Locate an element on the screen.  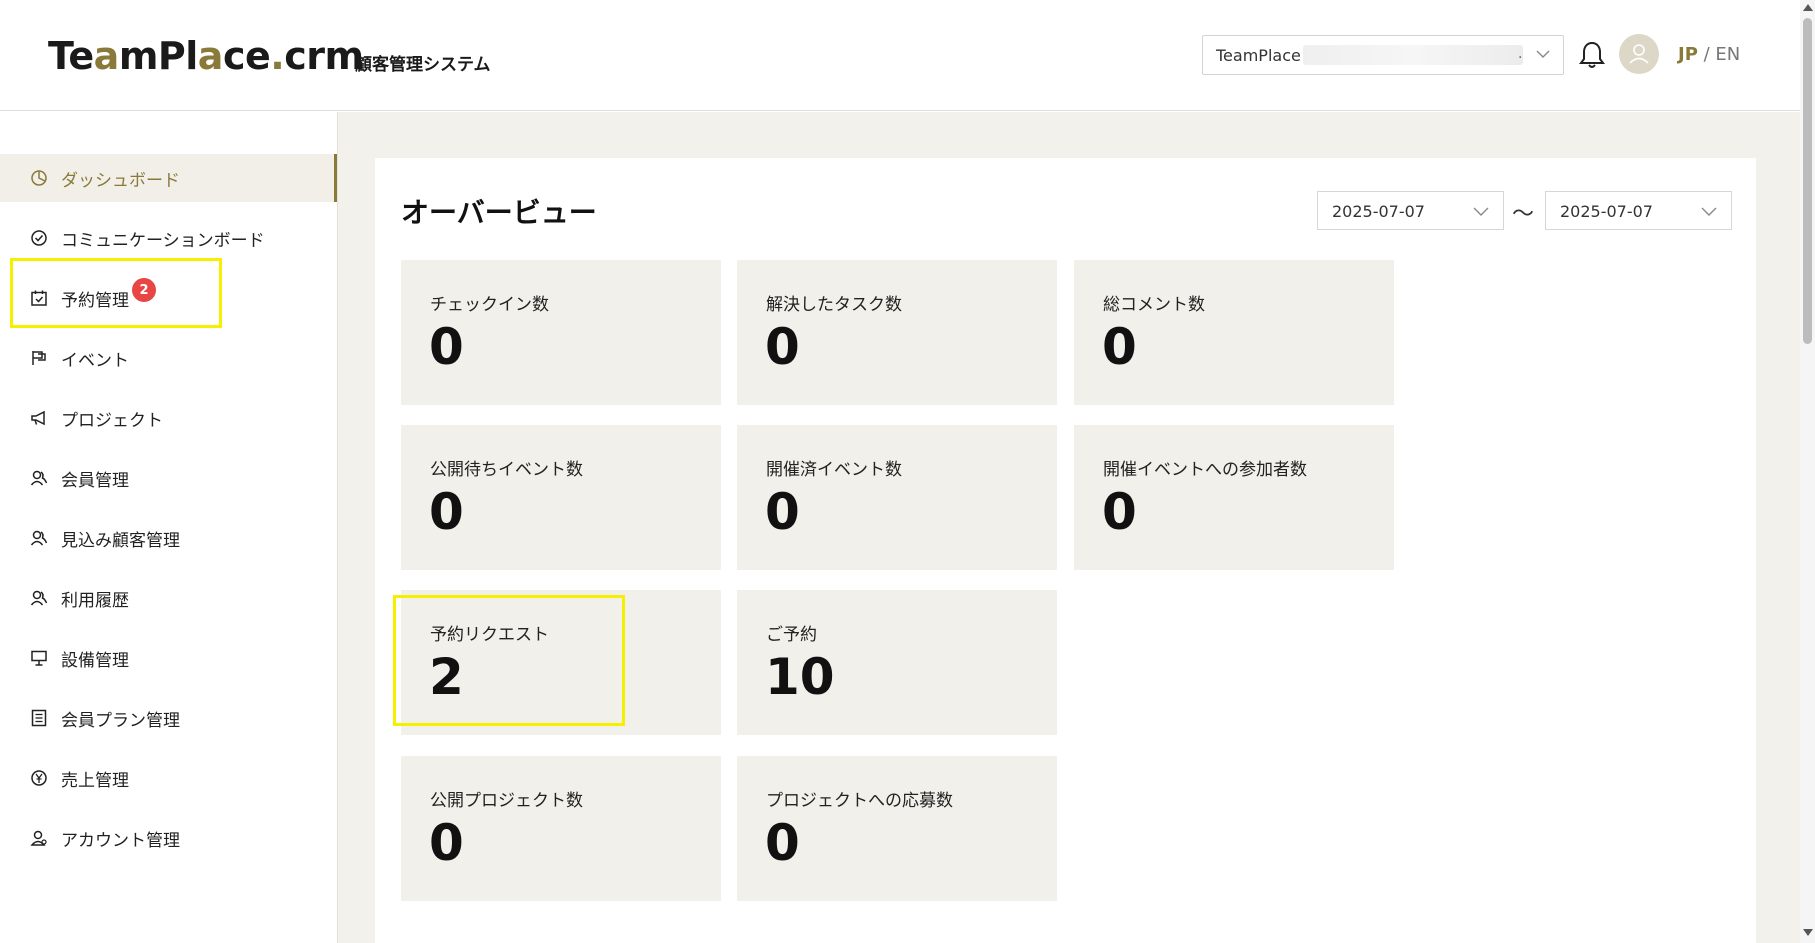
stat-label: チェックイン数 is located at coordinates (489, 305).